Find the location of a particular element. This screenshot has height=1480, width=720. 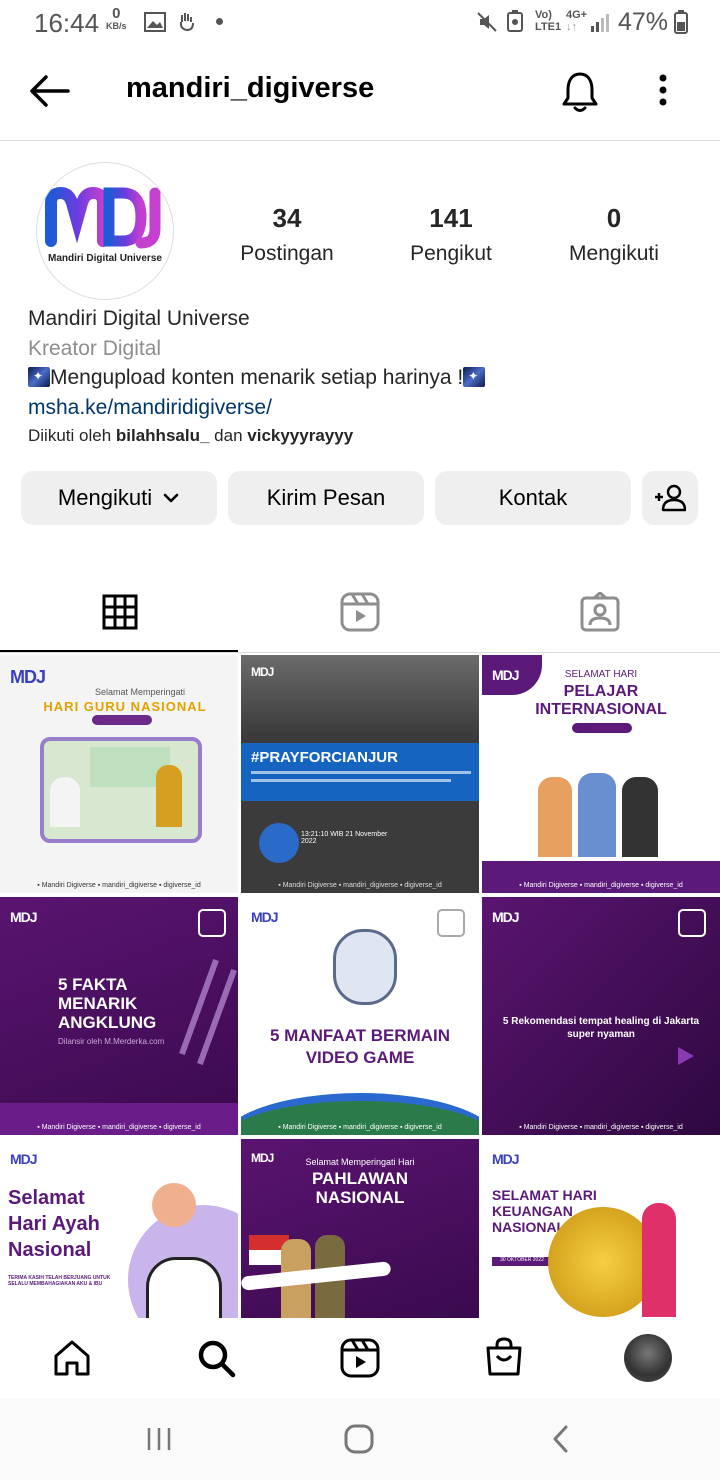

tab-grid is located at coordinates (120, 612).